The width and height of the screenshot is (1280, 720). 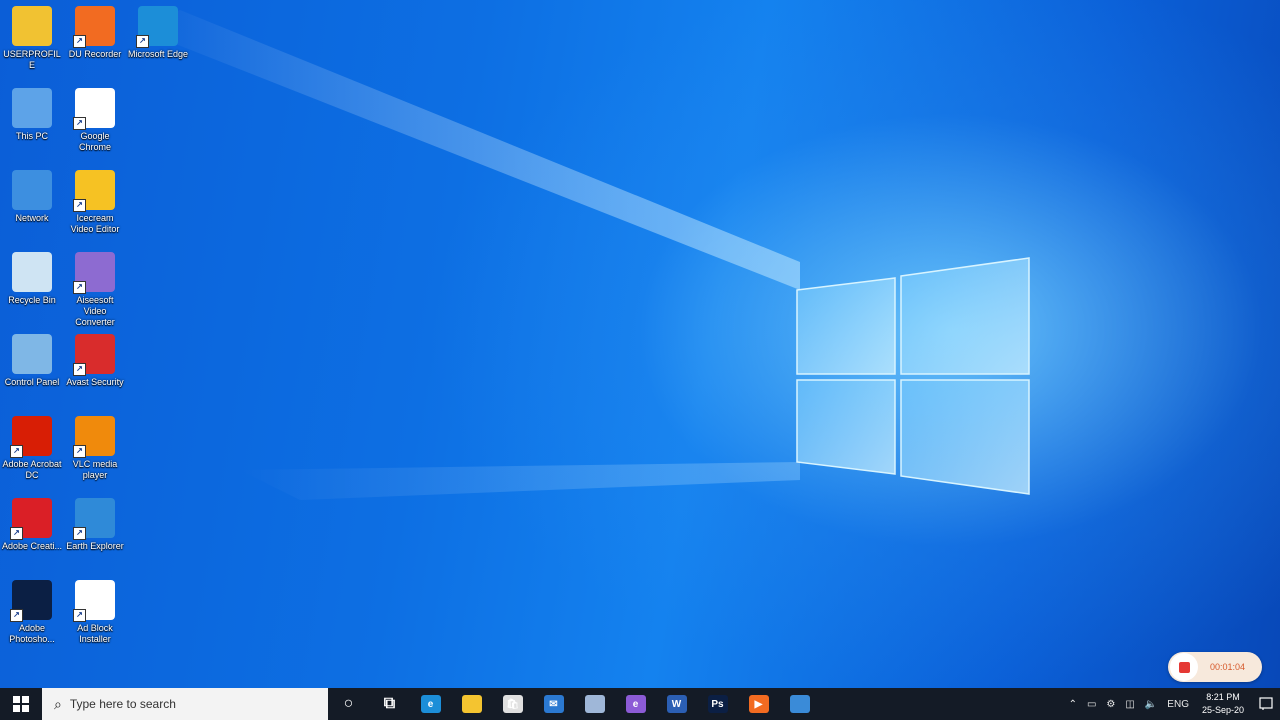 I want to click on desktop-icon-label: Control Panel, so click(x=32, y=382).